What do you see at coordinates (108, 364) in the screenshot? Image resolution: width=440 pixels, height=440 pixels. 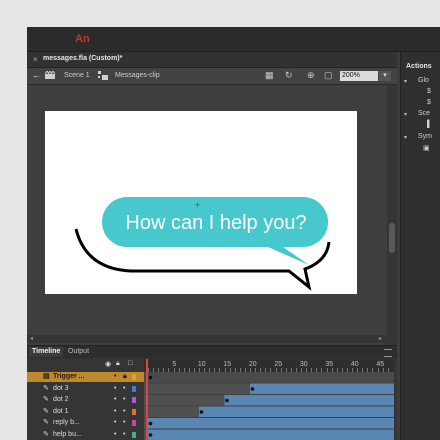 I see `show-all-icon: ◉` at bounding box center [108, 364].